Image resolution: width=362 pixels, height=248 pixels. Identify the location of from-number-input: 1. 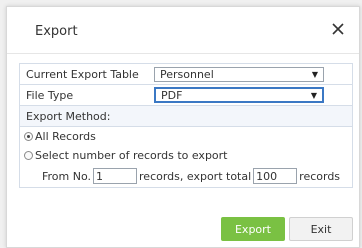
(115, 176).